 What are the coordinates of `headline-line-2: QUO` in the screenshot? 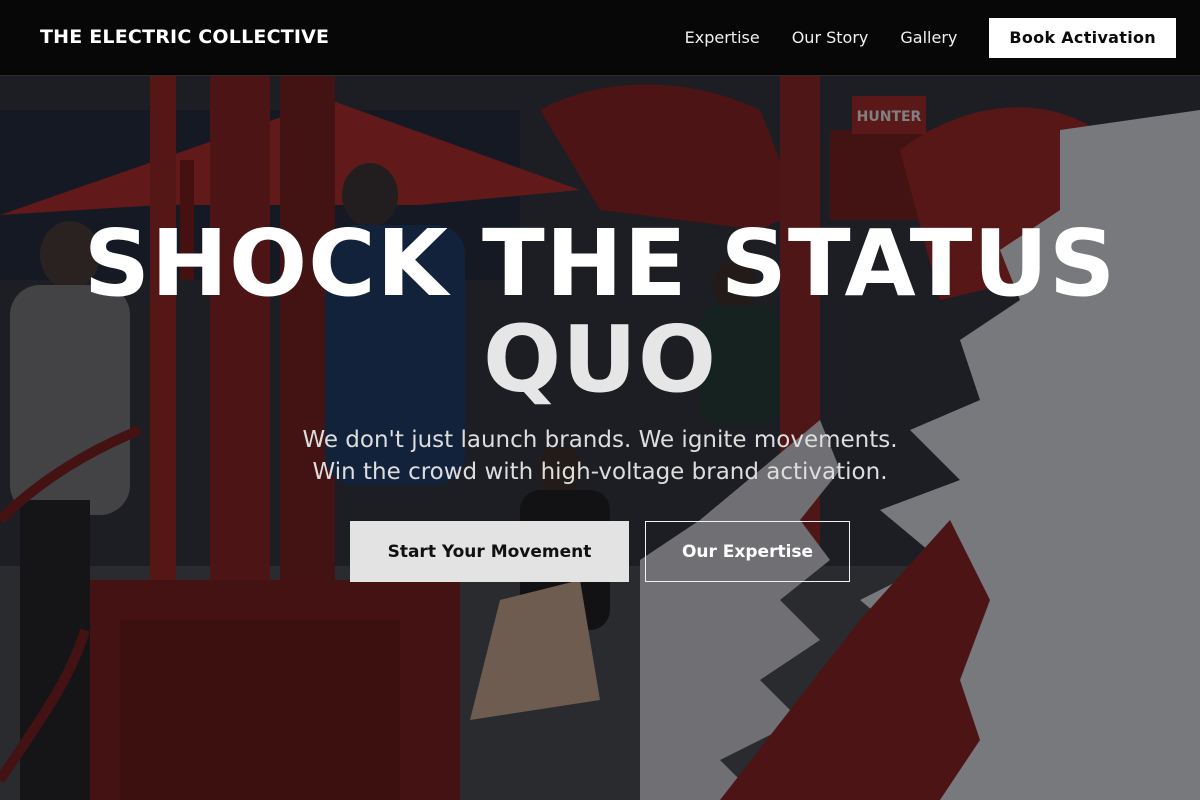 It's located at (600, 359).